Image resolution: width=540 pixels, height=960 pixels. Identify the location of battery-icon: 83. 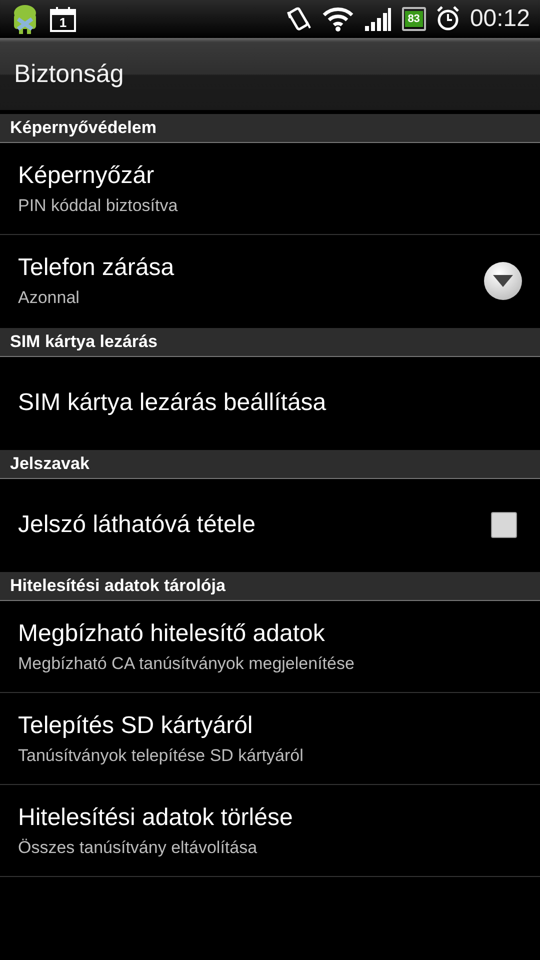
(414, 19).